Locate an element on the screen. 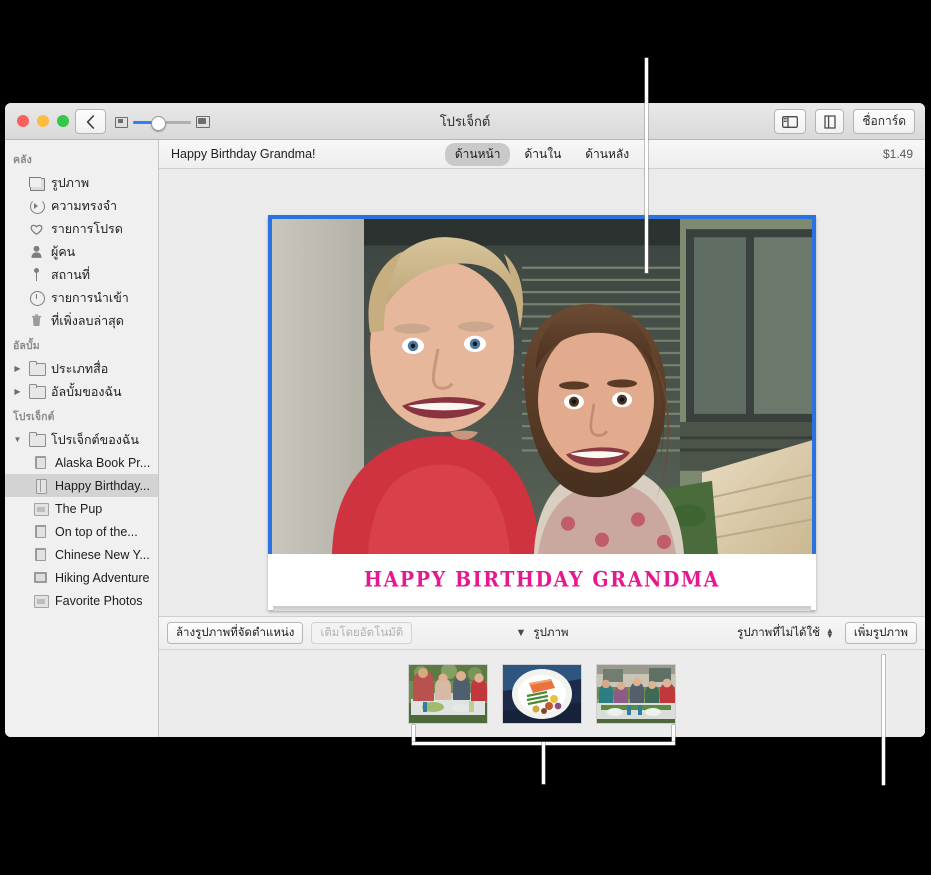  sidebar-item-label: รายการโปรด is located at coordinates (87, 228).